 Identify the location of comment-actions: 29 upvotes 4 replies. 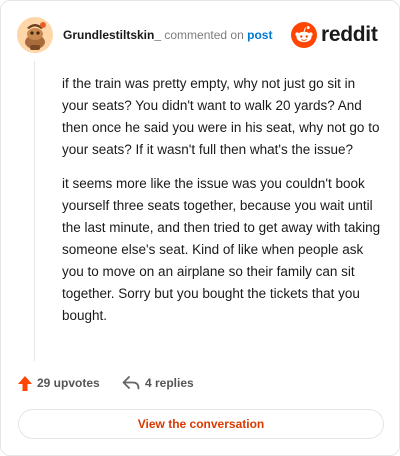
(200, 383).